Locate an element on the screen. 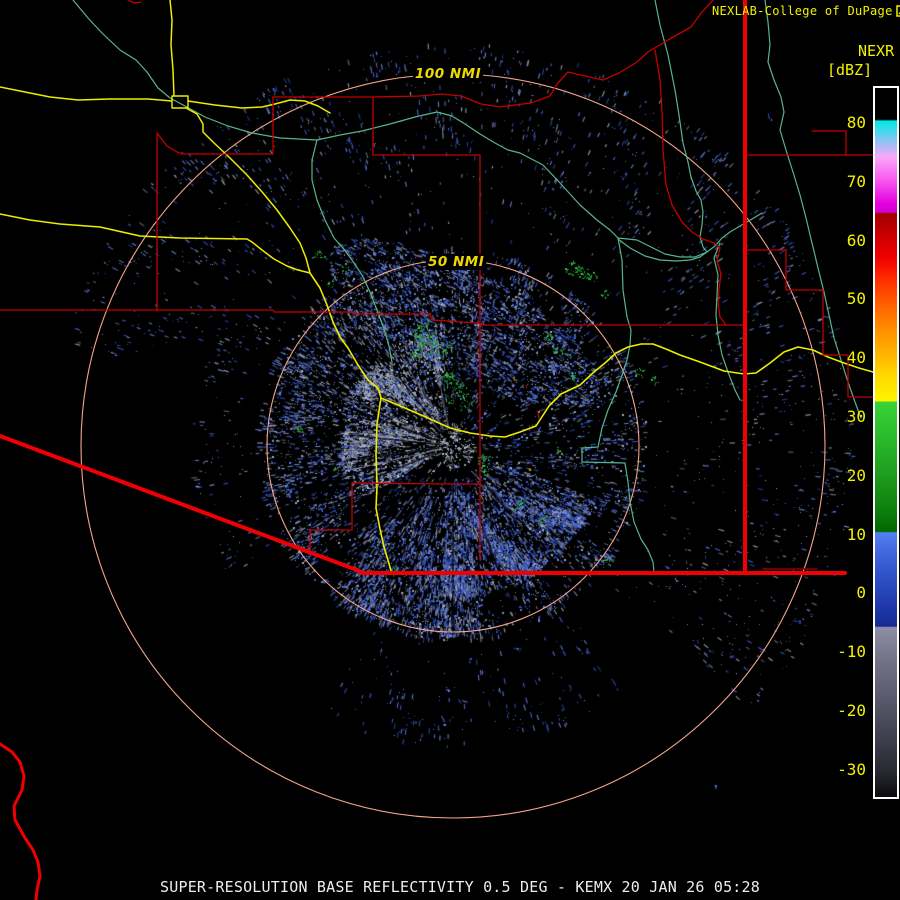 The height and width of the screenshot is (900, 900). colorbar-tick-label: -10 is located at coordinates (851, 652).